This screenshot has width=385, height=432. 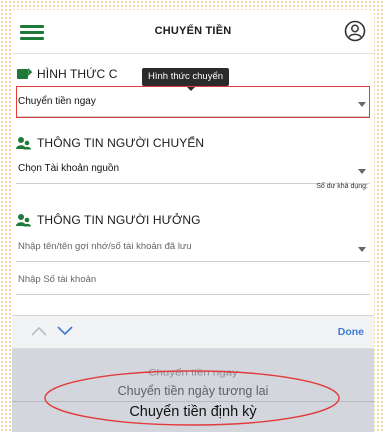 What do you see at coordinates (57, 279) in the screenshot?
I see `account-number-placeholder: Nhập Số tài khoản` at bounding box center [57, 279].